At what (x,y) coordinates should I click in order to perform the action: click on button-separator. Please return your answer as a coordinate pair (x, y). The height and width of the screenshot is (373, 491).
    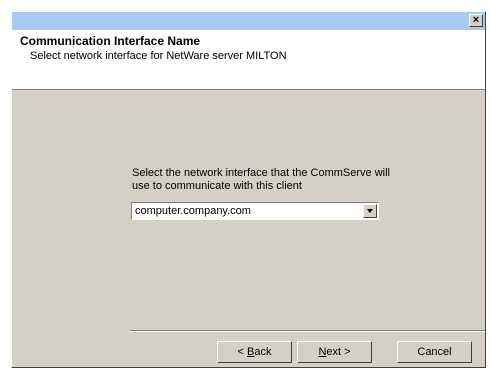
    Looking at the image, I should click on (307, 331).